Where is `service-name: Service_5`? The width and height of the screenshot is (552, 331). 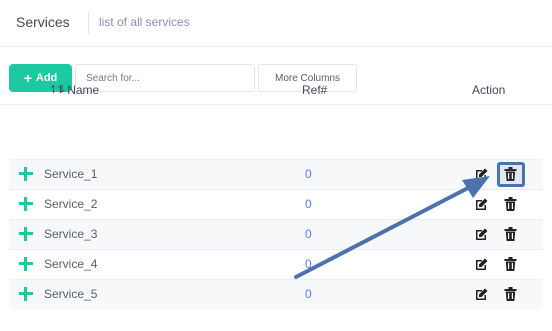
service-name: Service_5 is located at coordinates (71, 294).